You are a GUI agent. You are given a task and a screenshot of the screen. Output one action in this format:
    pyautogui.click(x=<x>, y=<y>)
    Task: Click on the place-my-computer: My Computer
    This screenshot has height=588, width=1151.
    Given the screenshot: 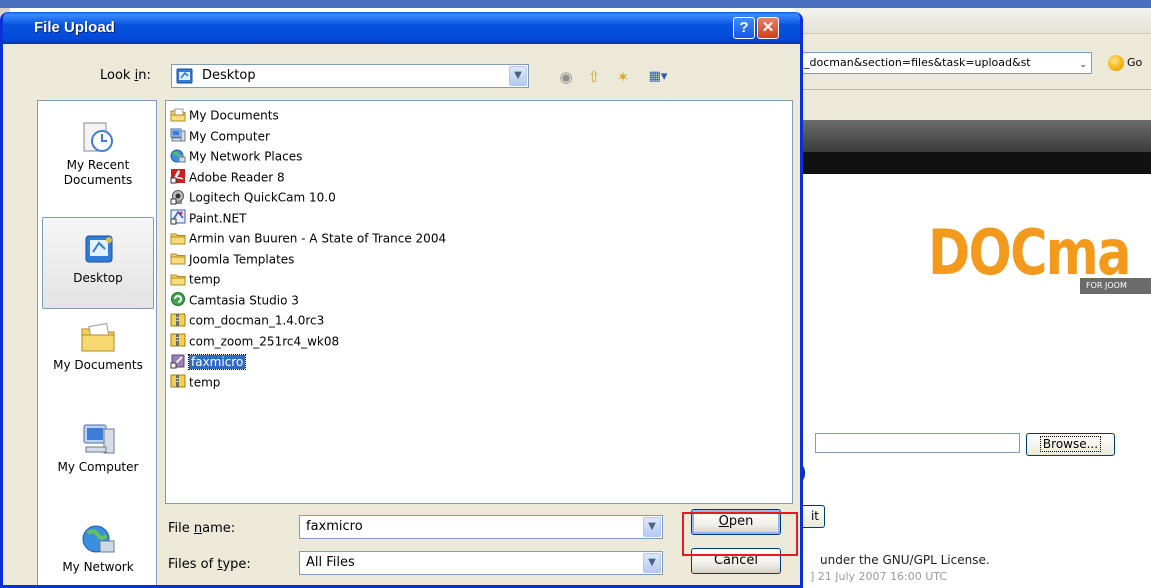 What is the action you would take?
    pyautogui.click(x=98, y=448)
    